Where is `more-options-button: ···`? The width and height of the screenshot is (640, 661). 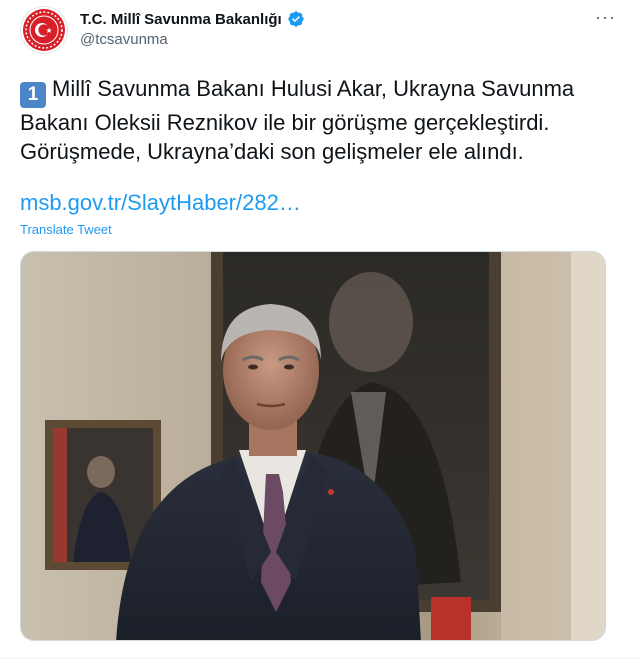
more-options-button: ··· is located at coordinates (605, 17).